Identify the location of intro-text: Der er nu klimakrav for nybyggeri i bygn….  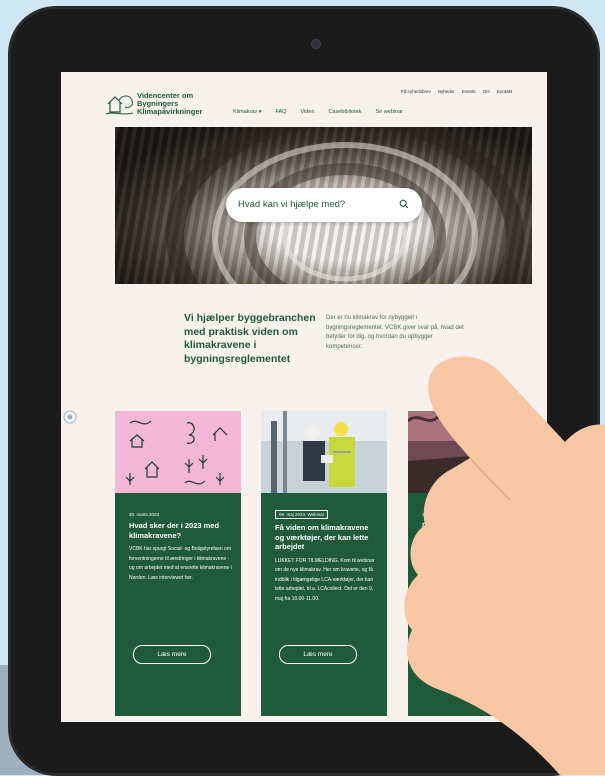
(395, 332).